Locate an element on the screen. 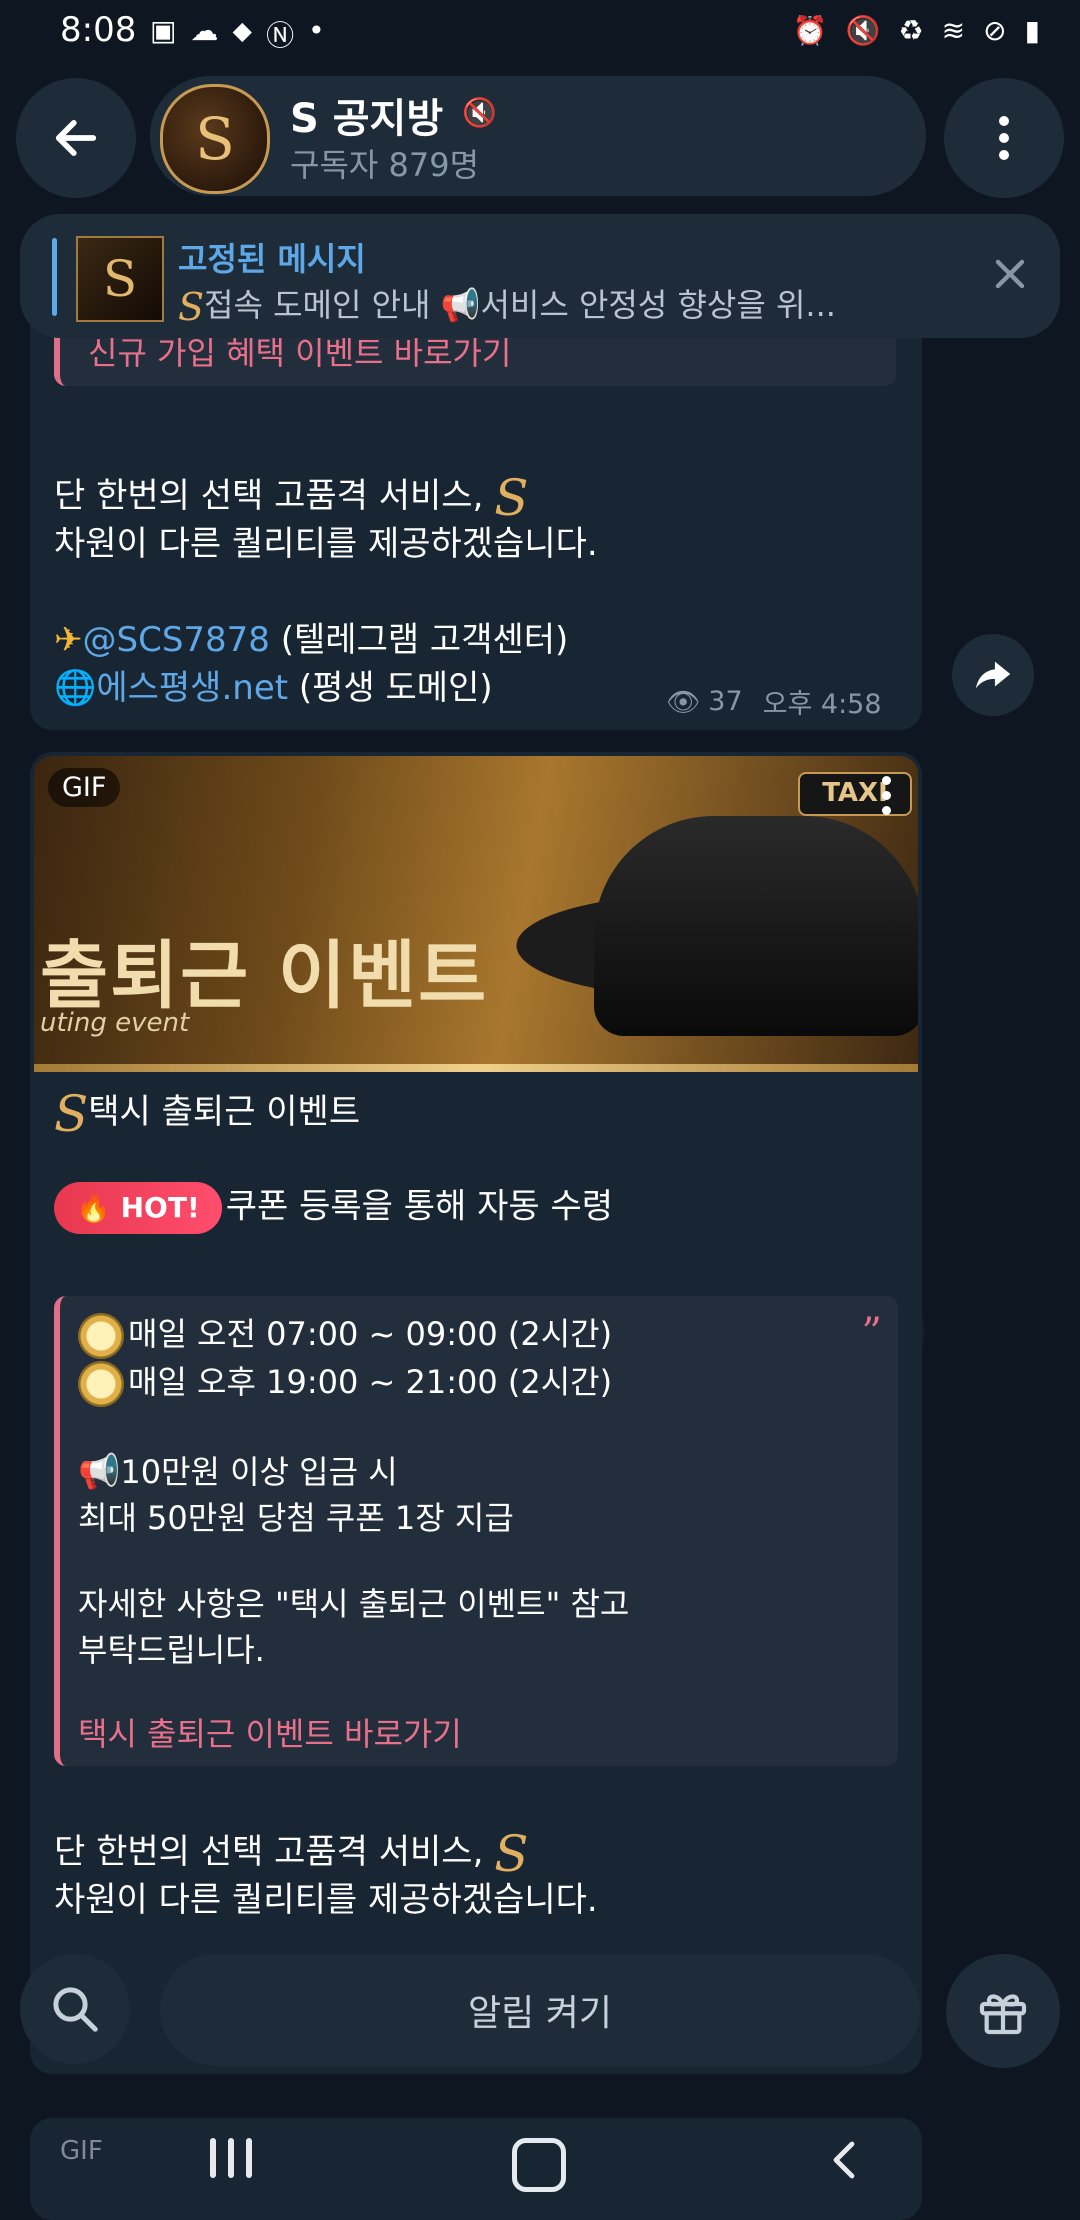  message-time: 오후 4:58 is located at coordinates (822, 704).